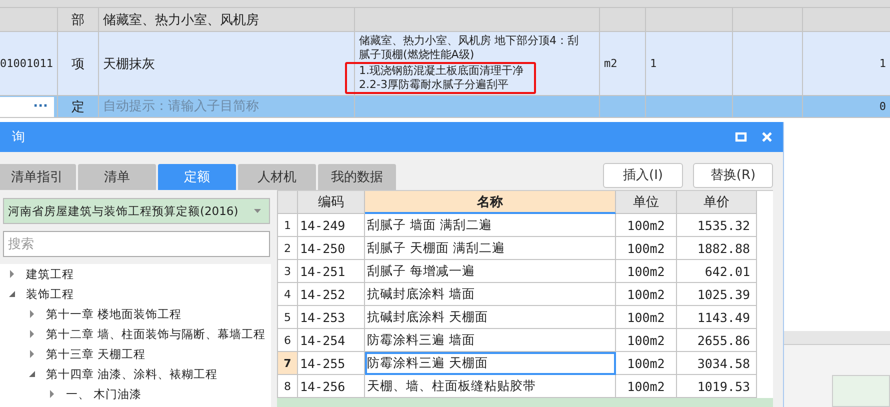 This screenshot has height=407, width=890. What do you see at coordinates (50, 294) in the screenshot?
I see `tree-item: 装饰工程` at bounding box center [50, 294].